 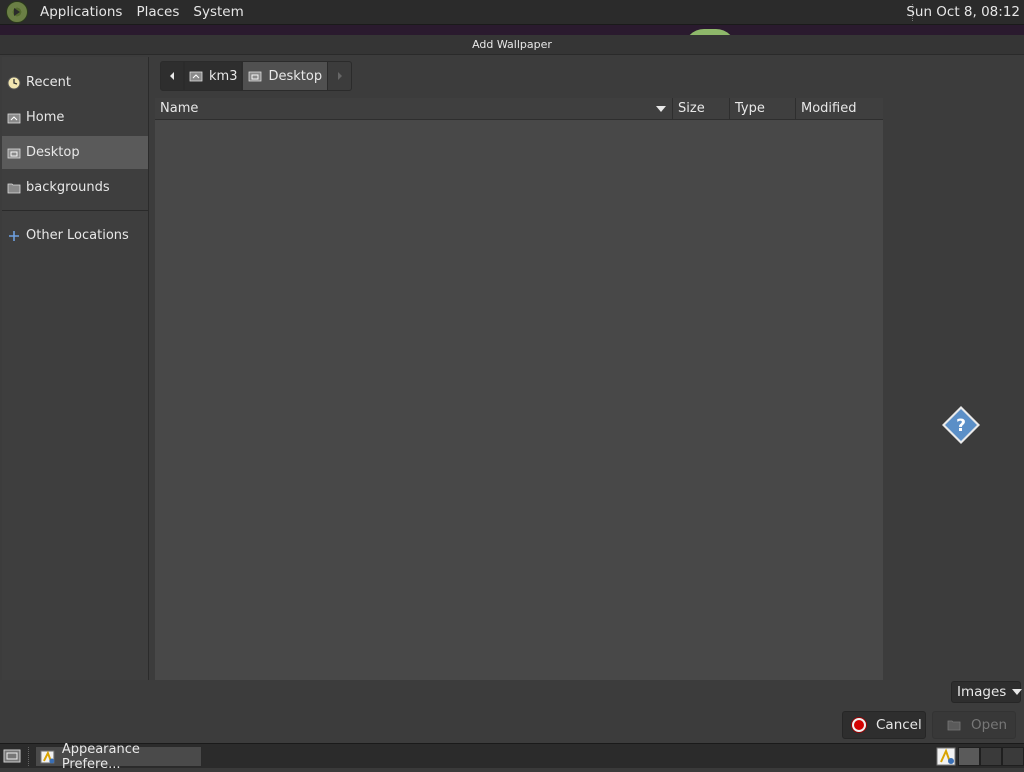 What do you see at coordinates (899, 725) in the screenshot?
I see `cancel-button-label: Cancel` at bounding box center [899, 725].